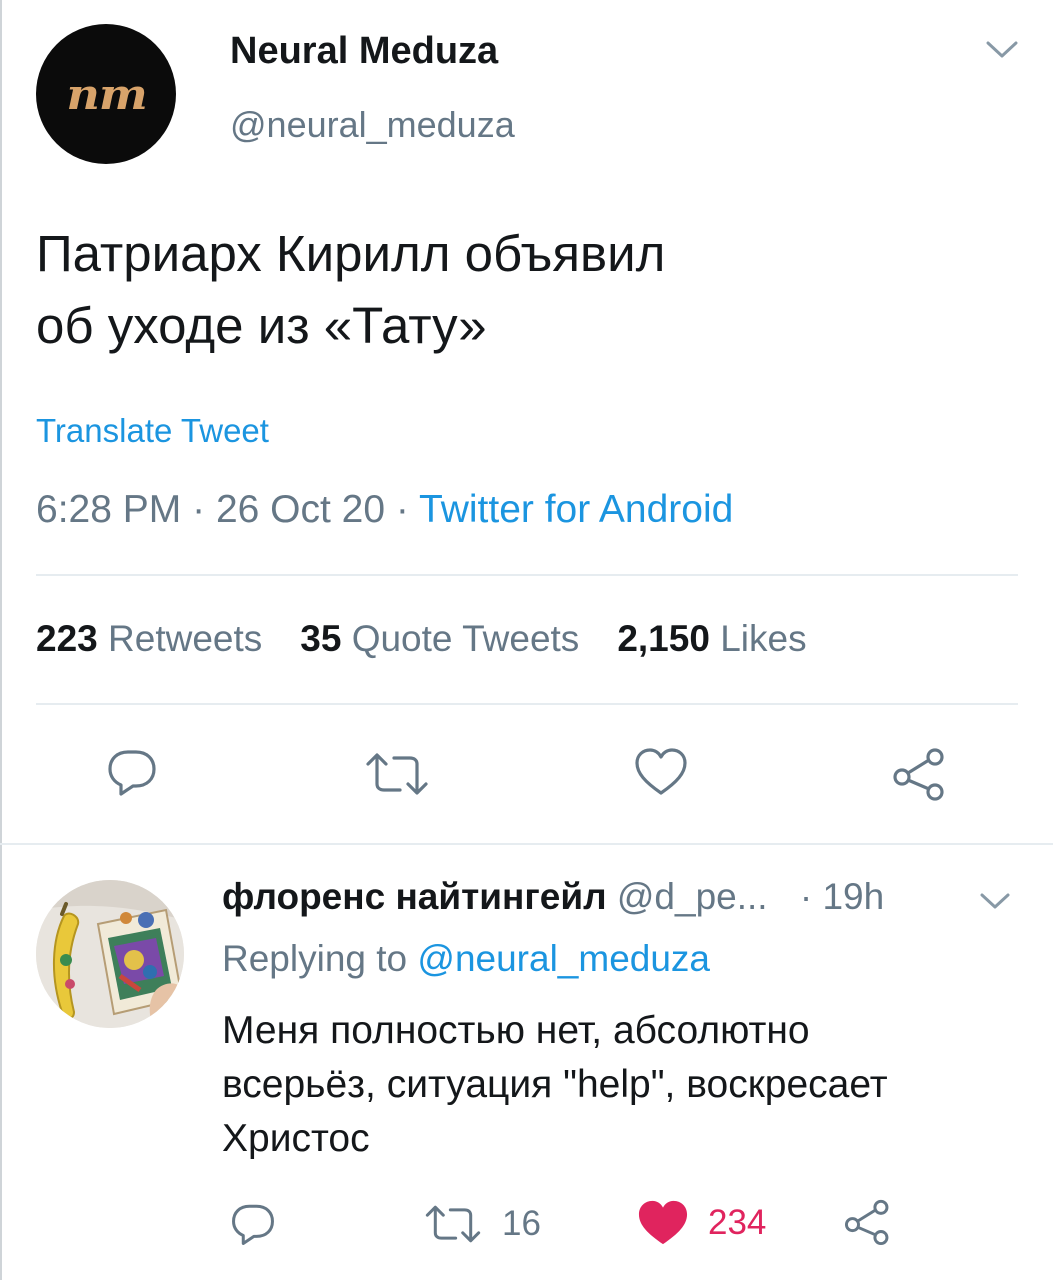 The image size is (1053, 1280). What do you see at coordinates (315, 958) in the screenshot?
I see `replying-to-label: Replying to` at bounding box center [315, 958].